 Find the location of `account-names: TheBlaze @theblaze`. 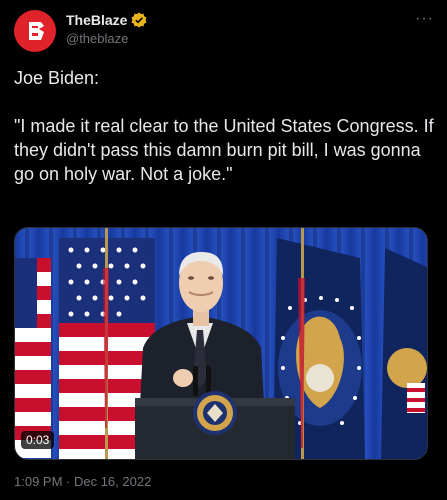

account-names: TheBlaze @theblaze is located at coordinates (106, 29).